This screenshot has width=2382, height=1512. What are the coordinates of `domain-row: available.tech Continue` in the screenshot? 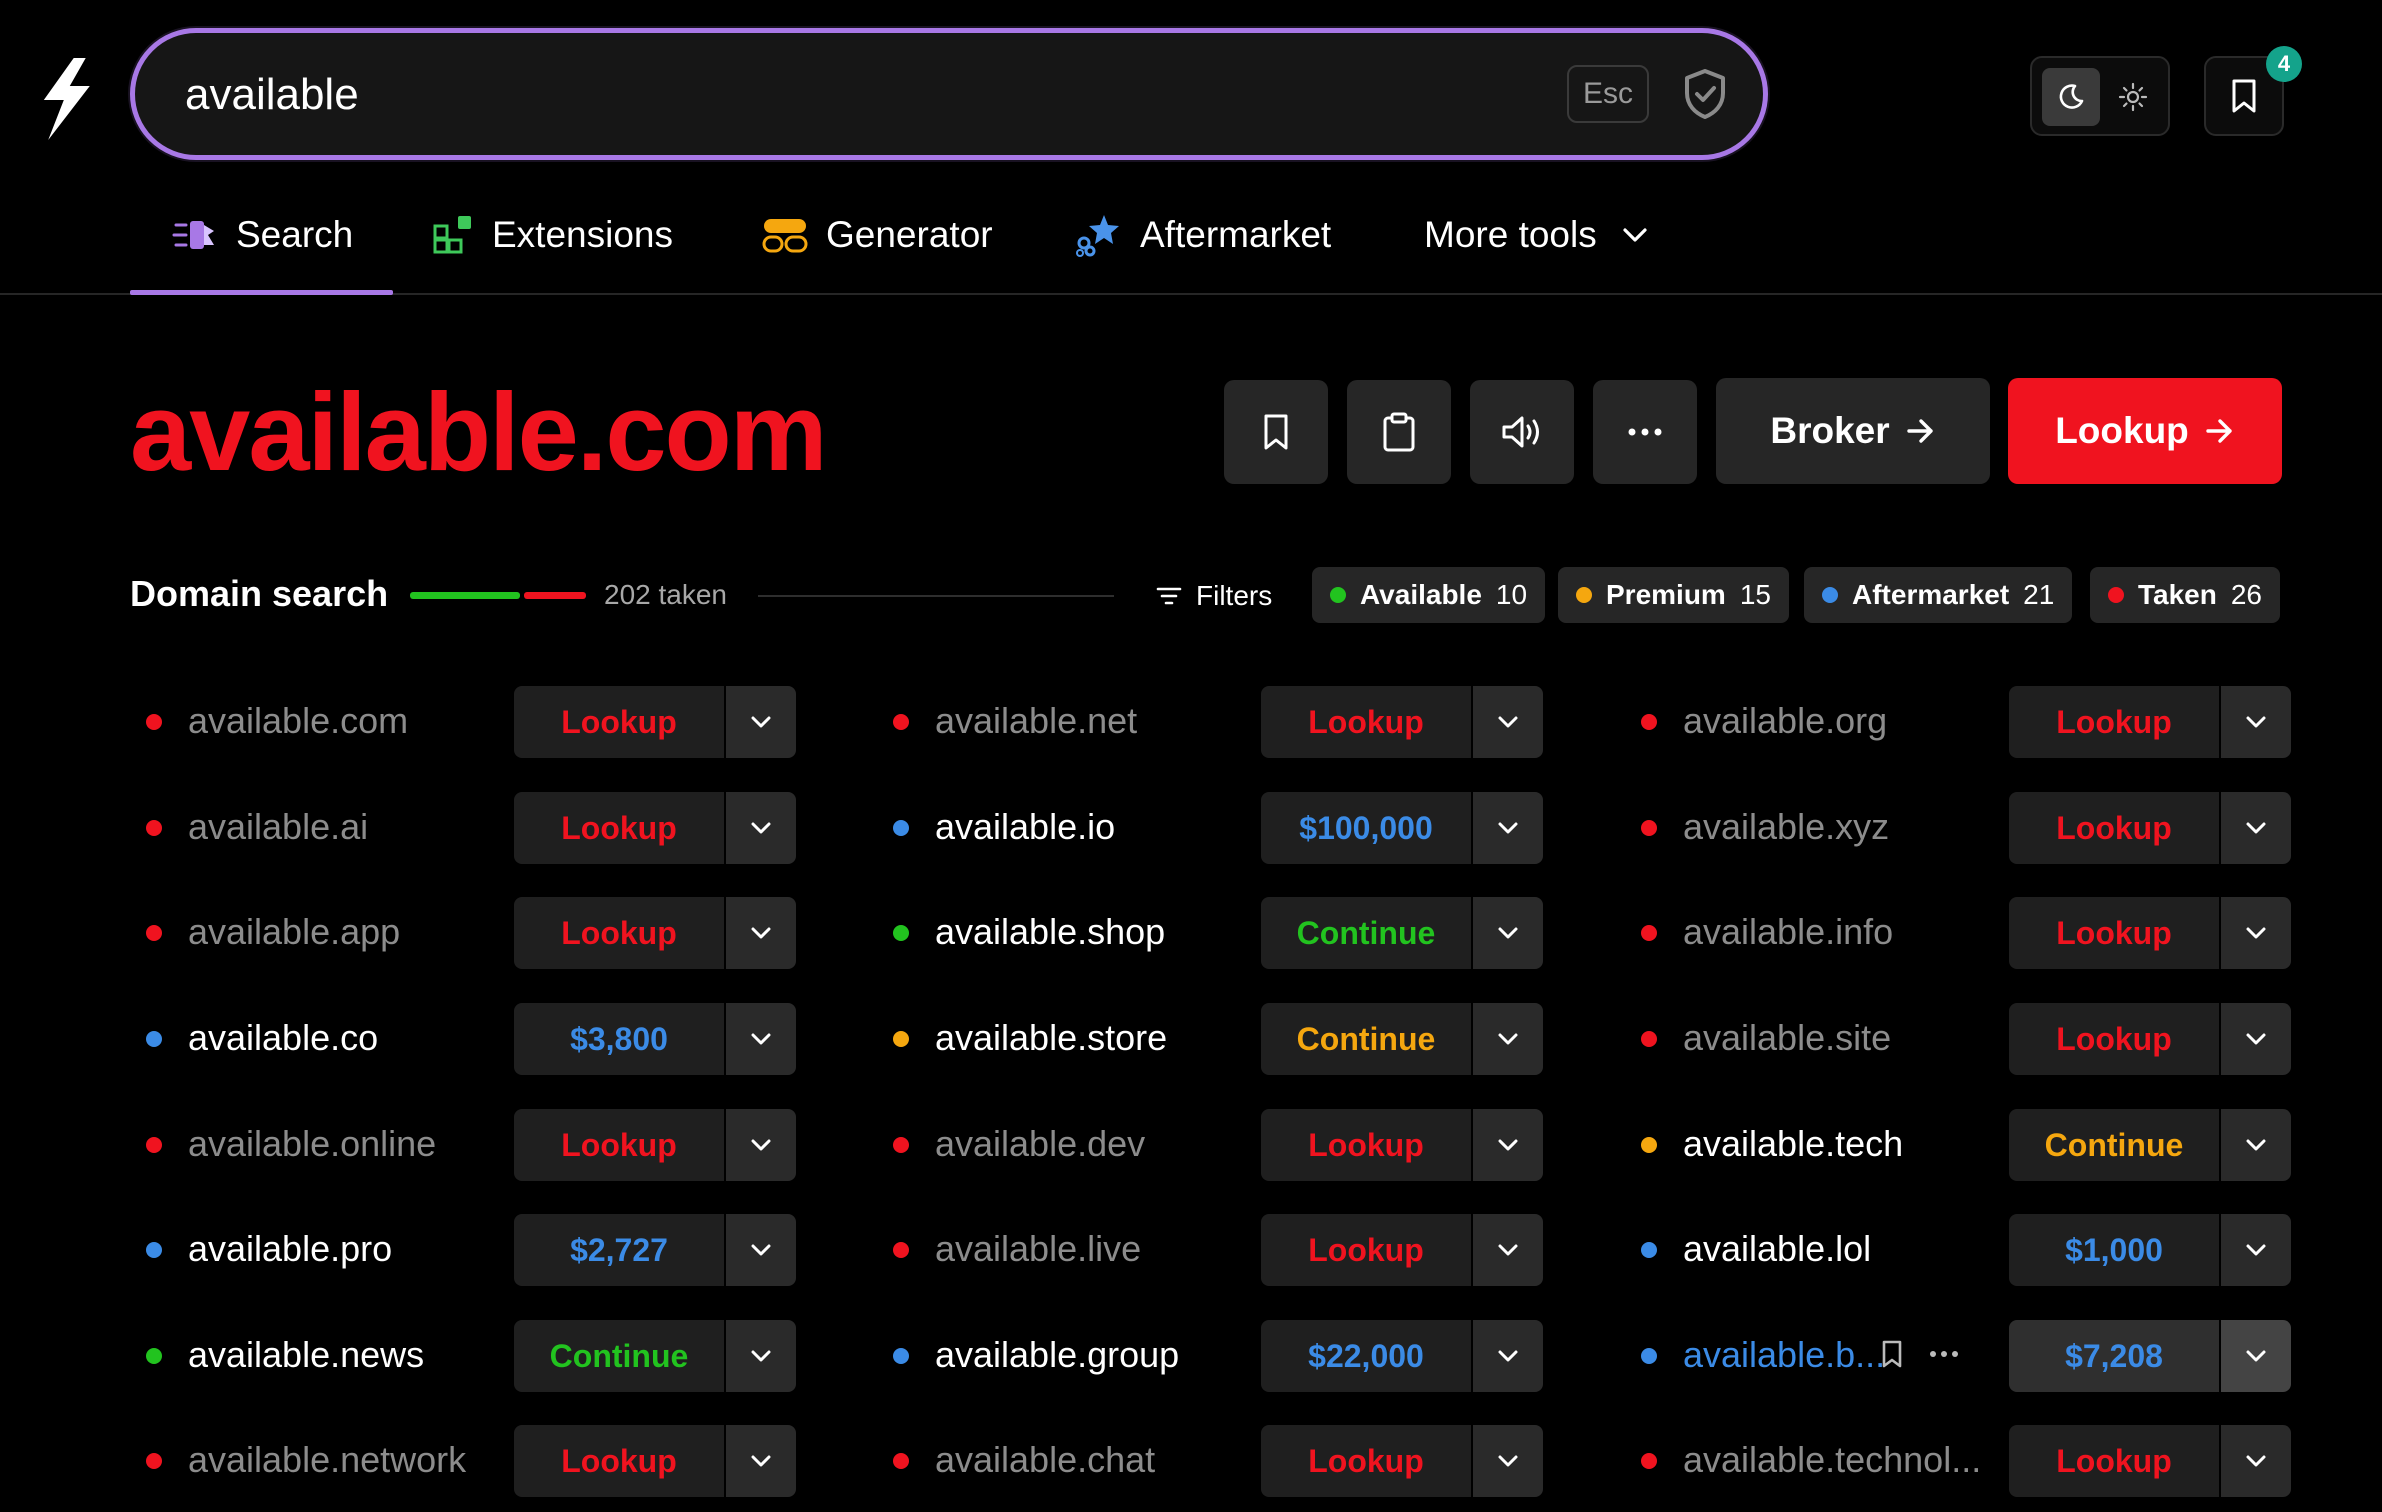 It's located at (1961, 1145).